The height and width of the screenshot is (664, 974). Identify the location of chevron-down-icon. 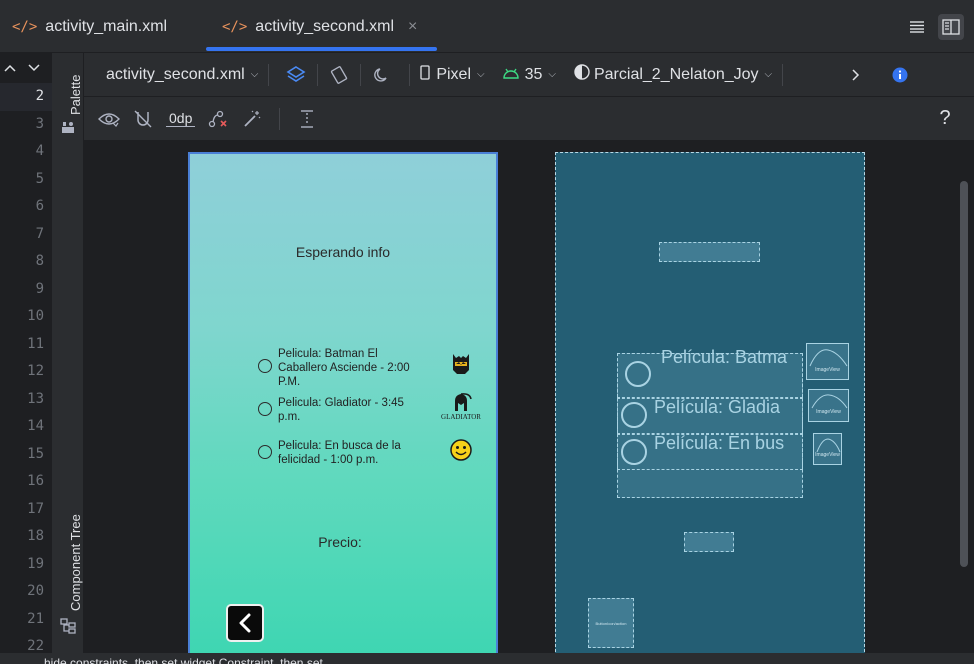
(34, 68).